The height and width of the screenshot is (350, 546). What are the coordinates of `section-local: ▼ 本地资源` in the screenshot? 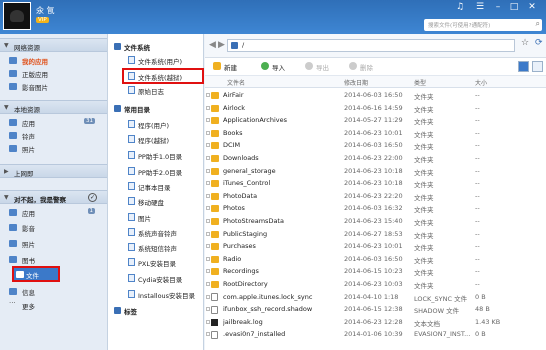 It's located at (53, 107).